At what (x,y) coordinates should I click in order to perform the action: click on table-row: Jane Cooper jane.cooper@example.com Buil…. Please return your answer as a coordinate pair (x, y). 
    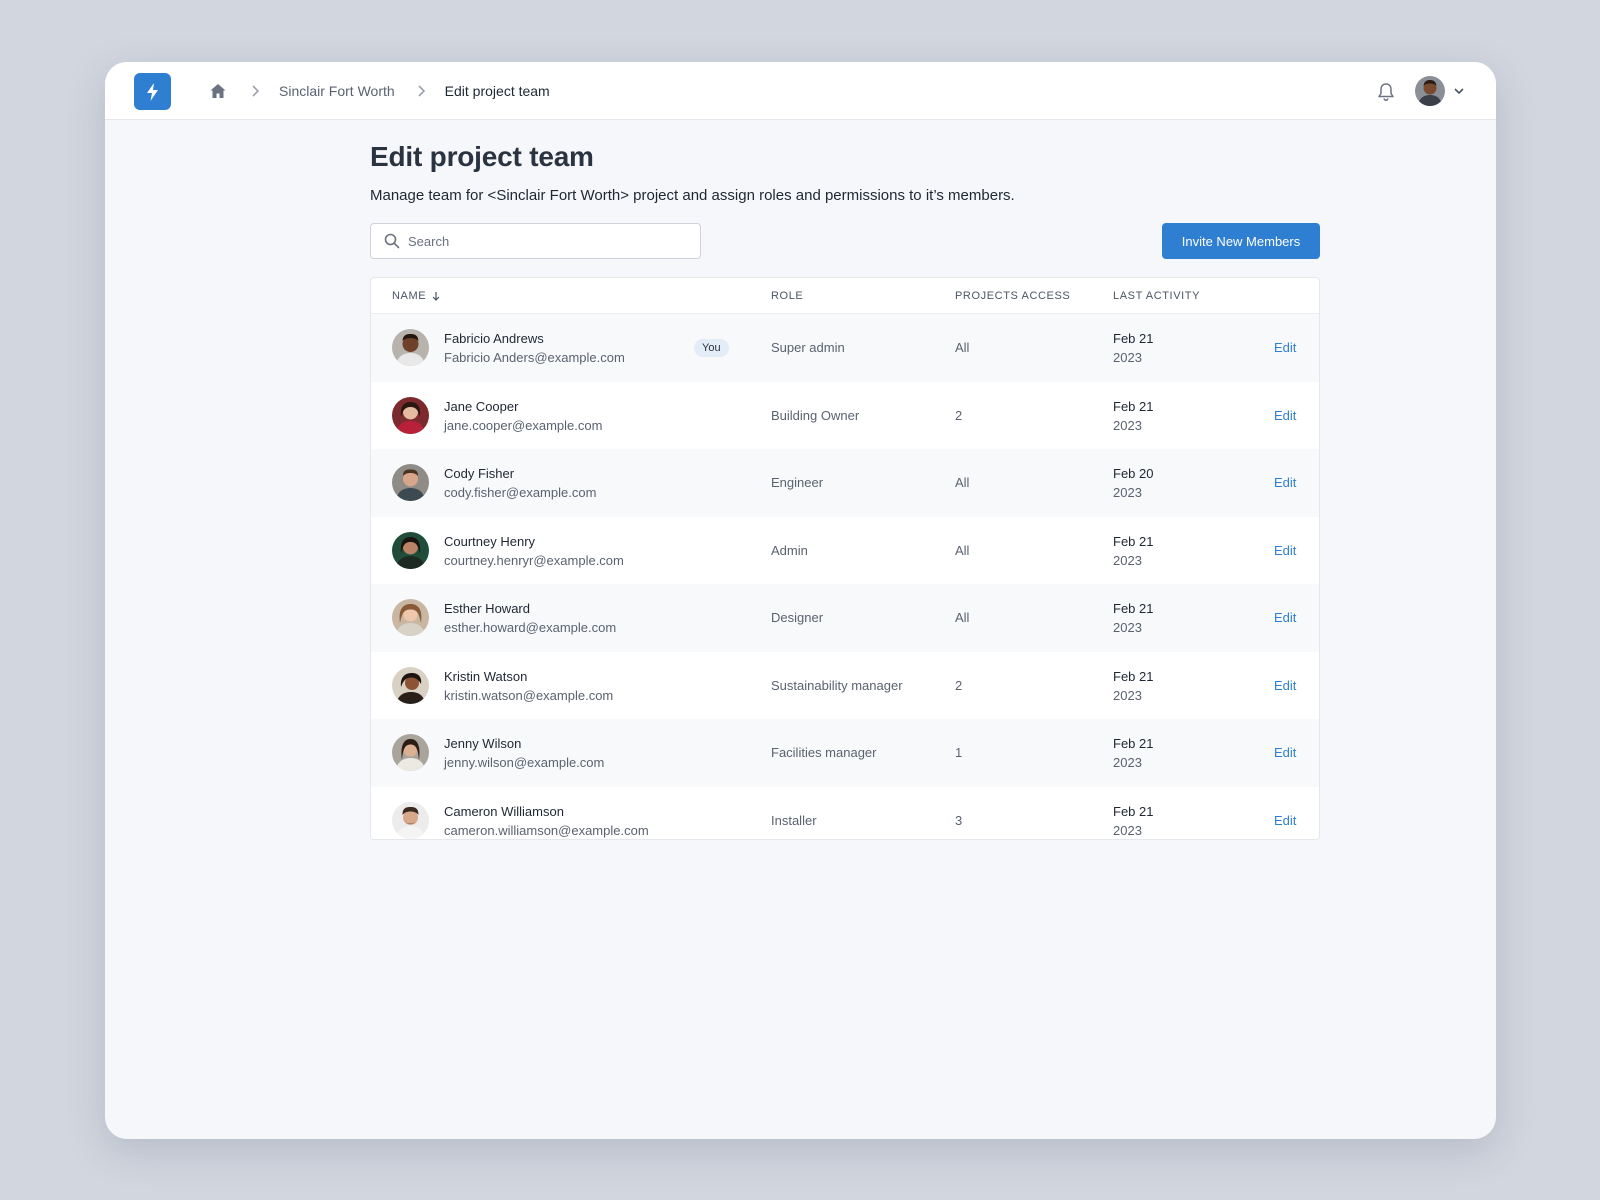
    Looking at the image, I should click on (845, 415).